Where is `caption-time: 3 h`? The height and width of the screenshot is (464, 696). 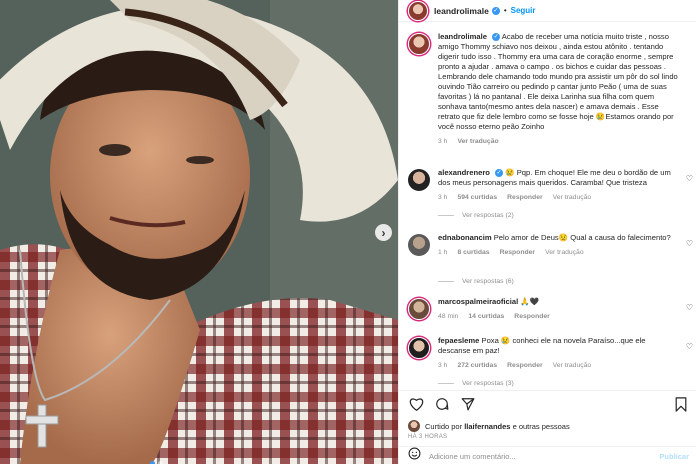 caption-time: 3 h is located at coordinates (443, 141).